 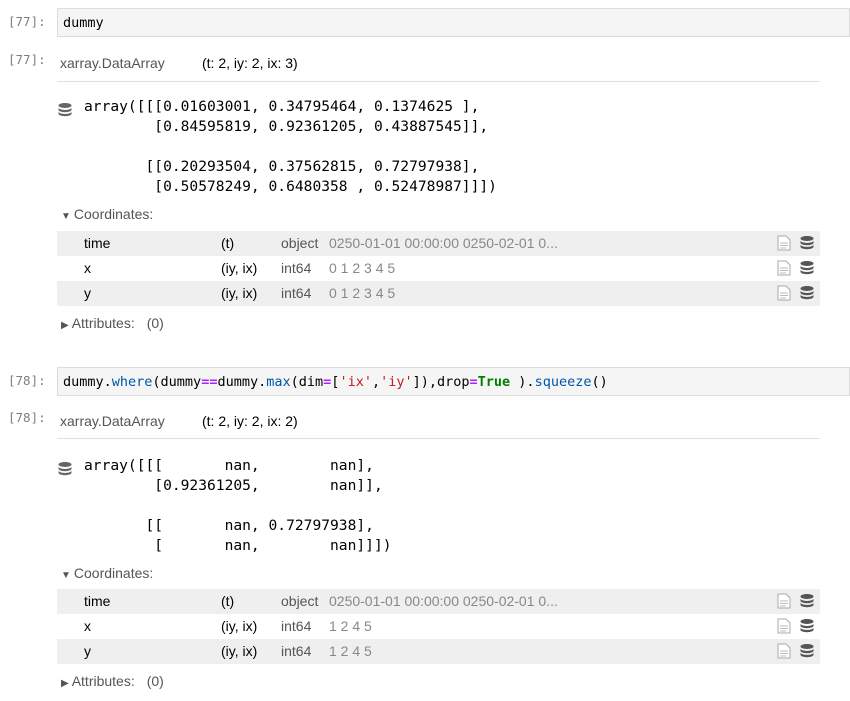 I want to click on coord-row: x (iy, ix) int64 0 1 2 3 4 5, so click(x=438, y=268).